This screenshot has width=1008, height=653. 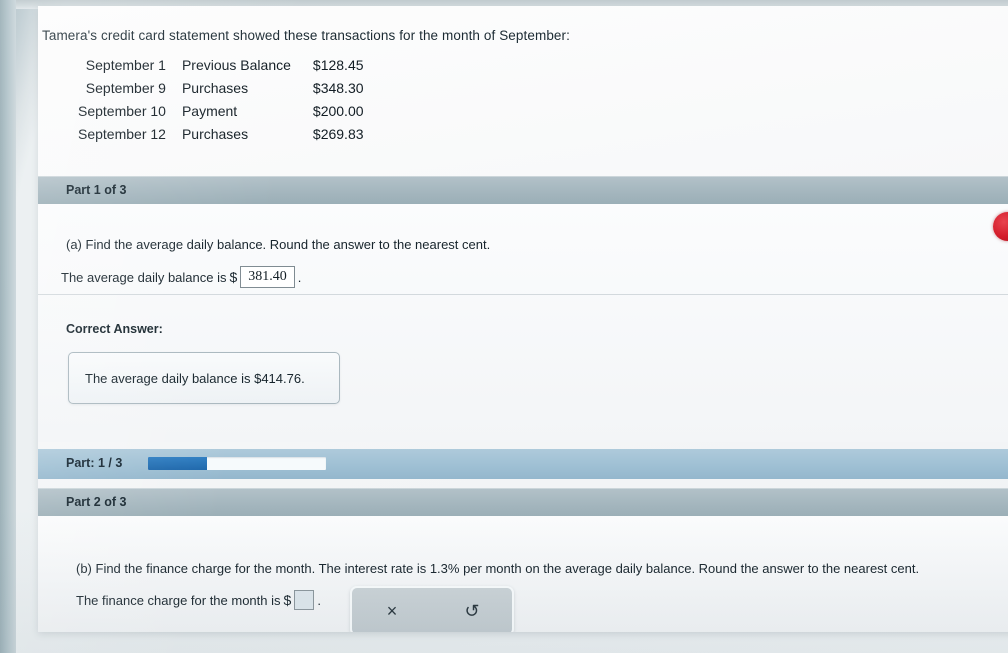 I want to click on correct-answer-text: The average daily balance is $414.76., so click(x=195, y=378).